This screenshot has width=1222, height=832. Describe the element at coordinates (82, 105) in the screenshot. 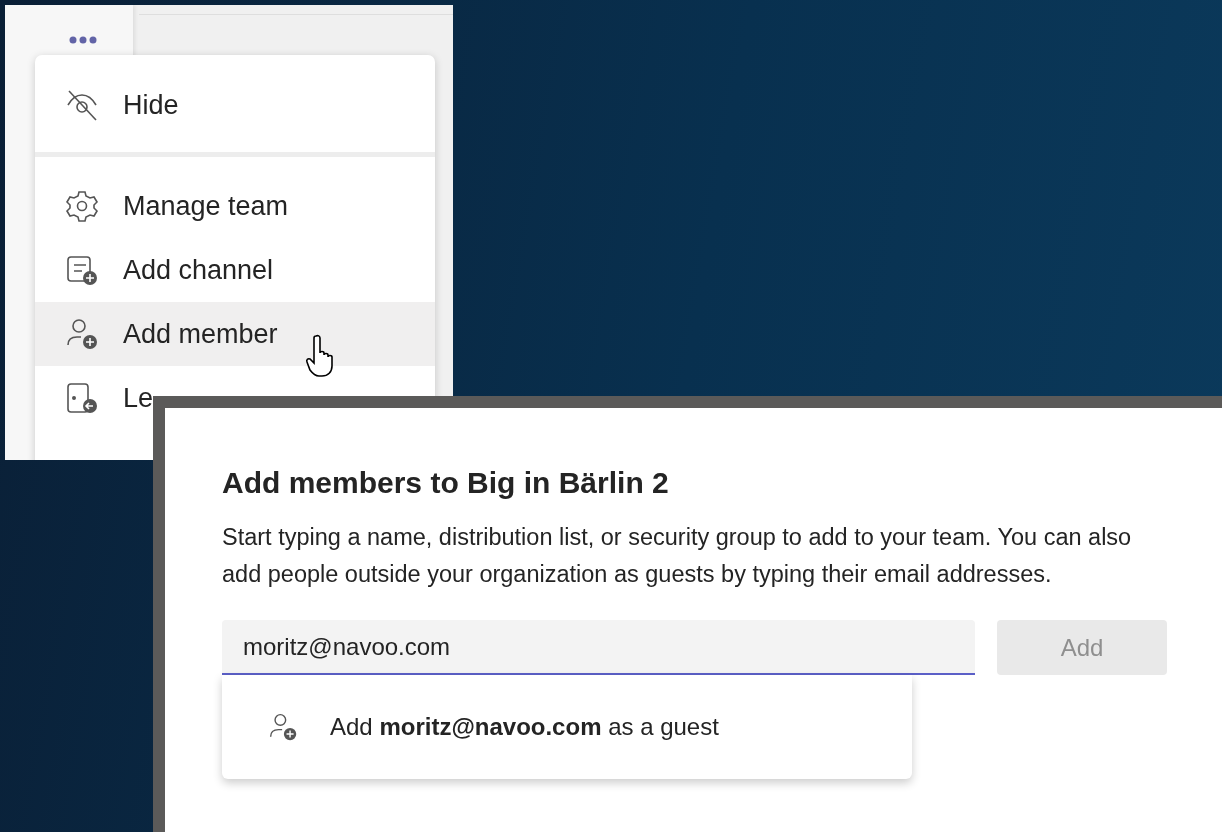

I see `eye-slash-icon` at that location.